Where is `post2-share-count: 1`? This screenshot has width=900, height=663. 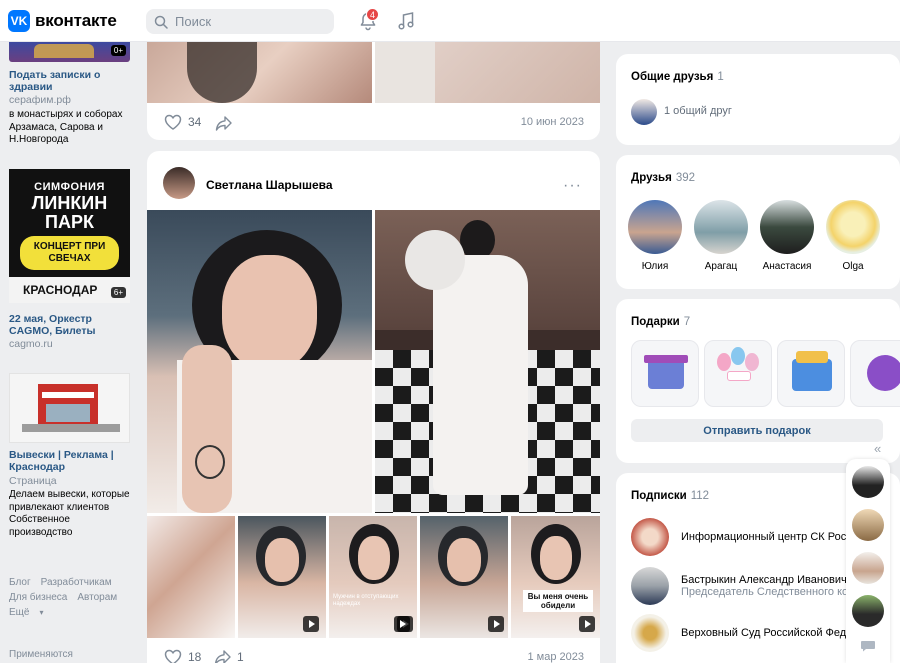
post2-share-count: 1 is located at coordinates (240, 656).